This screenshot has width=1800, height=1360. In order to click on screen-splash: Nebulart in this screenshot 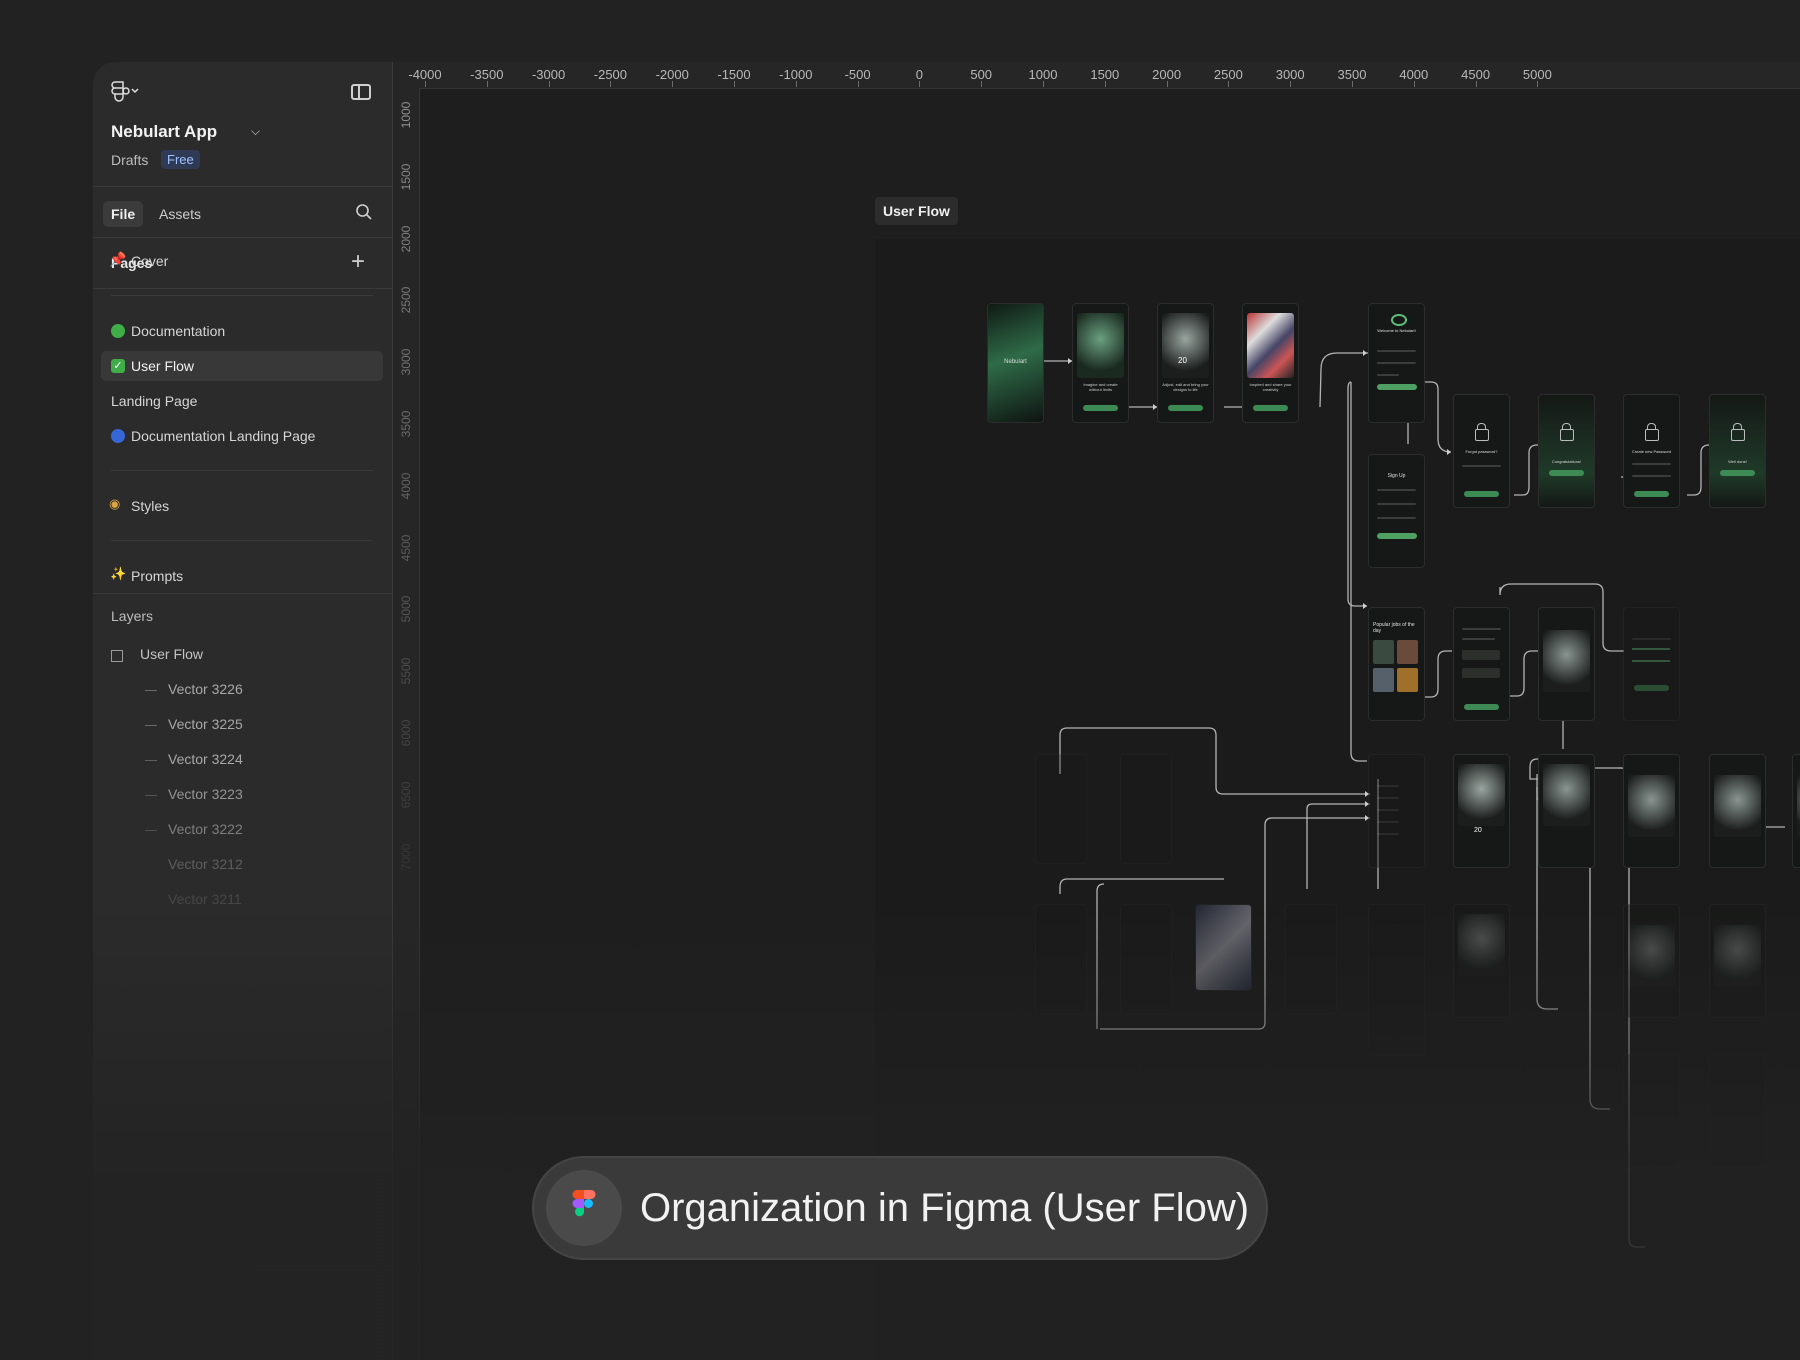, I will do `click(1015, 363)`.